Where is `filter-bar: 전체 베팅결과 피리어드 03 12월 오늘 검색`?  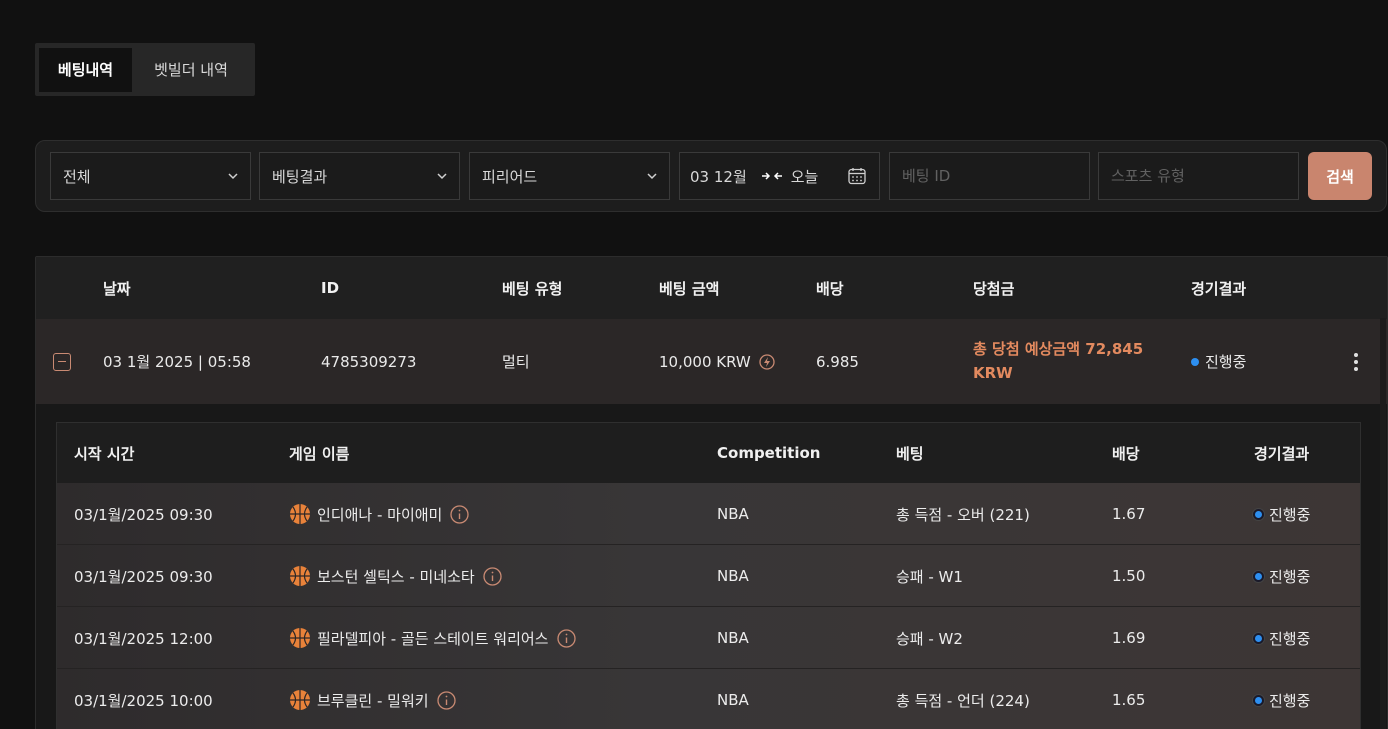
filter-bar: 전체 베팅결과 피리어드 03 12월 오늘 검색 is located at coordinates (711, 176).